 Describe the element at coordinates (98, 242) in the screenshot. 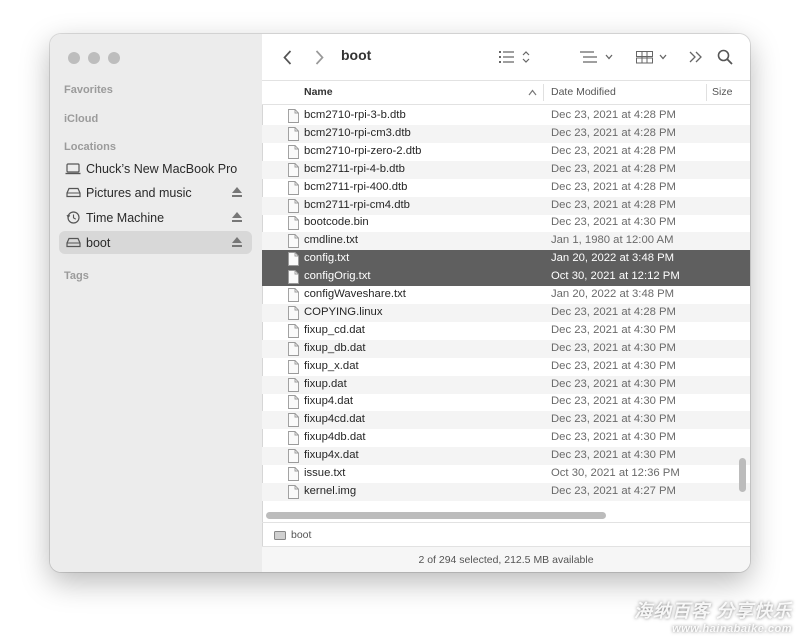

I see `sidebar-item-label: boot` at that location.